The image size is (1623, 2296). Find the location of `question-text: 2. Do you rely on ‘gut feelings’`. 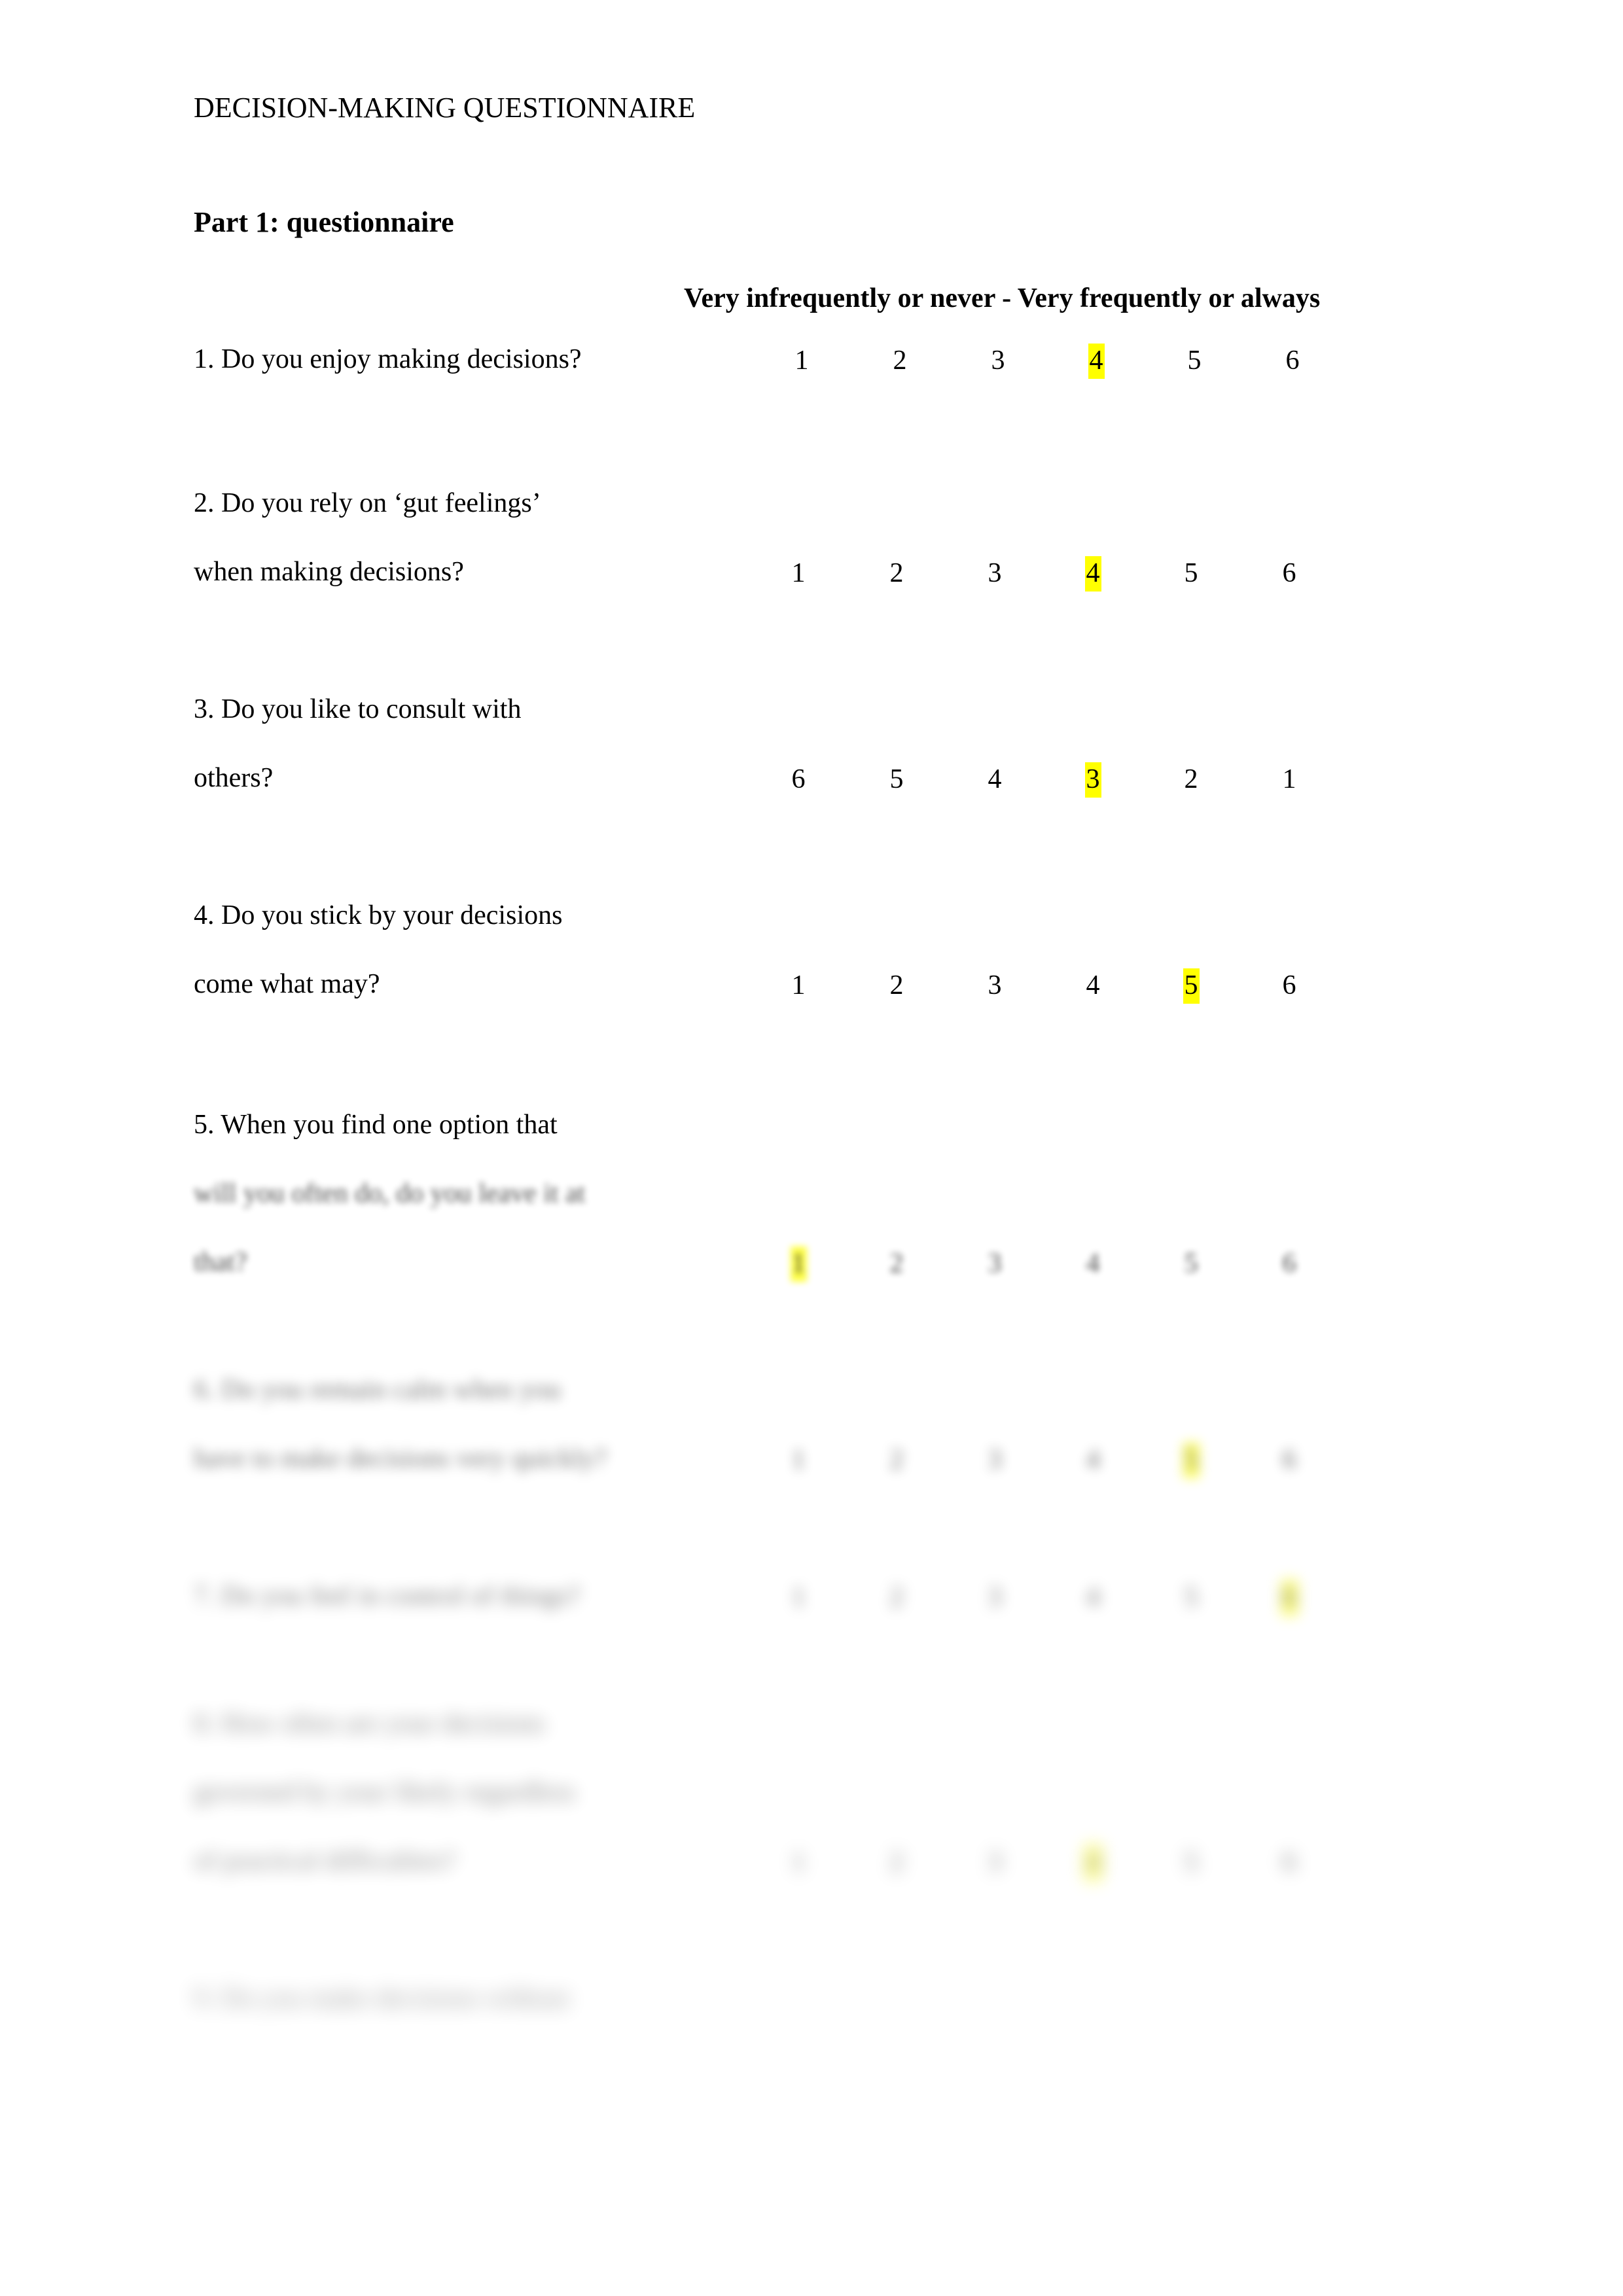

question-text: 2. Do you rely on ‘gut feelings’ is located at coordinates (367, 503).